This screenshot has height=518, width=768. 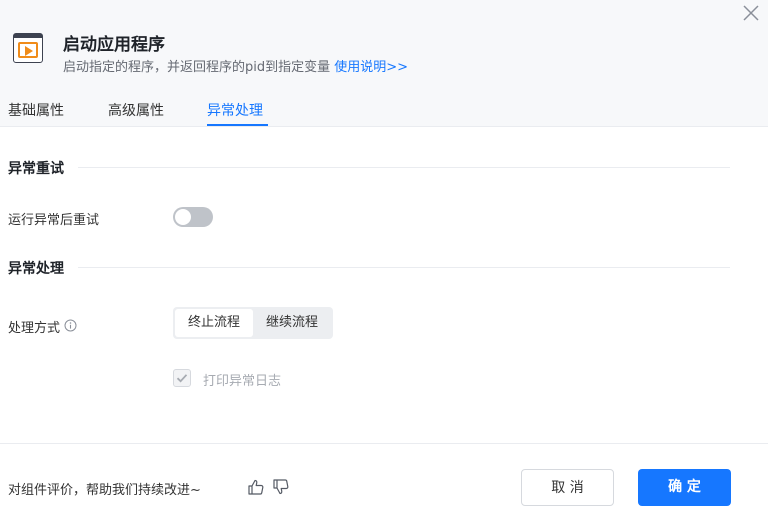 What do you see at coordinates (235, 110) in the screenshot?
I see `tab-exception-handling: 异常处理` at bounding box center [235, 110].